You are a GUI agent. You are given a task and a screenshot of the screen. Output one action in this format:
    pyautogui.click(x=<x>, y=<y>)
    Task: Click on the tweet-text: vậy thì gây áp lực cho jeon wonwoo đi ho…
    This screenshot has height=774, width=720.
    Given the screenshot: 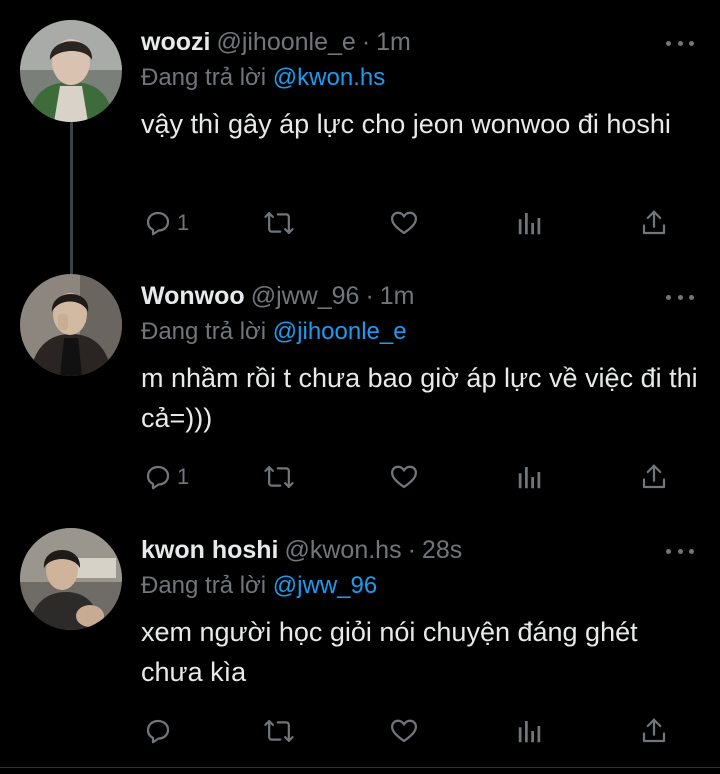 What is the action you would take?
    pyautogui.click(x=406, y=124)
    